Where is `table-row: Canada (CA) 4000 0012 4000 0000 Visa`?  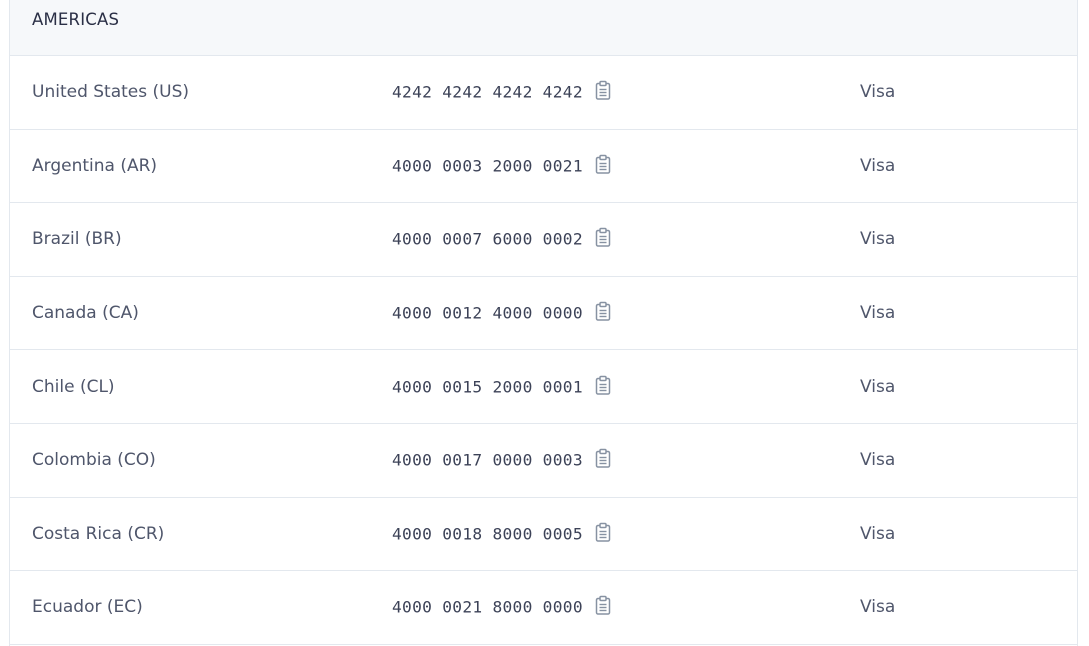
table-row: Canada (CA) 4000 0012 4000 0000 Visa is located at coordinates (543, 314).